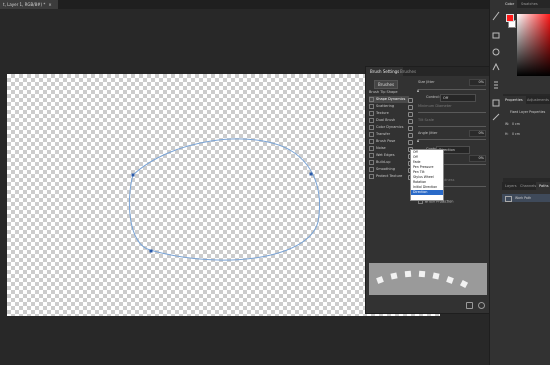 The height and width of the screenshot is (365, 550). I want to click on tab-color: Color, so click(510, 4).